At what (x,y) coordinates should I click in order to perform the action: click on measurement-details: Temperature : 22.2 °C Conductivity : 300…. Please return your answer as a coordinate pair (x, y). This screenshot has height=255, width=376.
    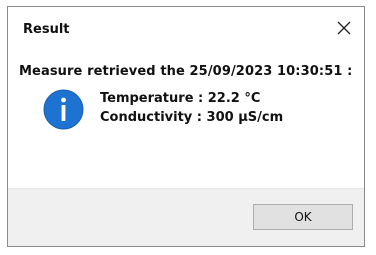
    Looking at the image, I should click on (191, 108).